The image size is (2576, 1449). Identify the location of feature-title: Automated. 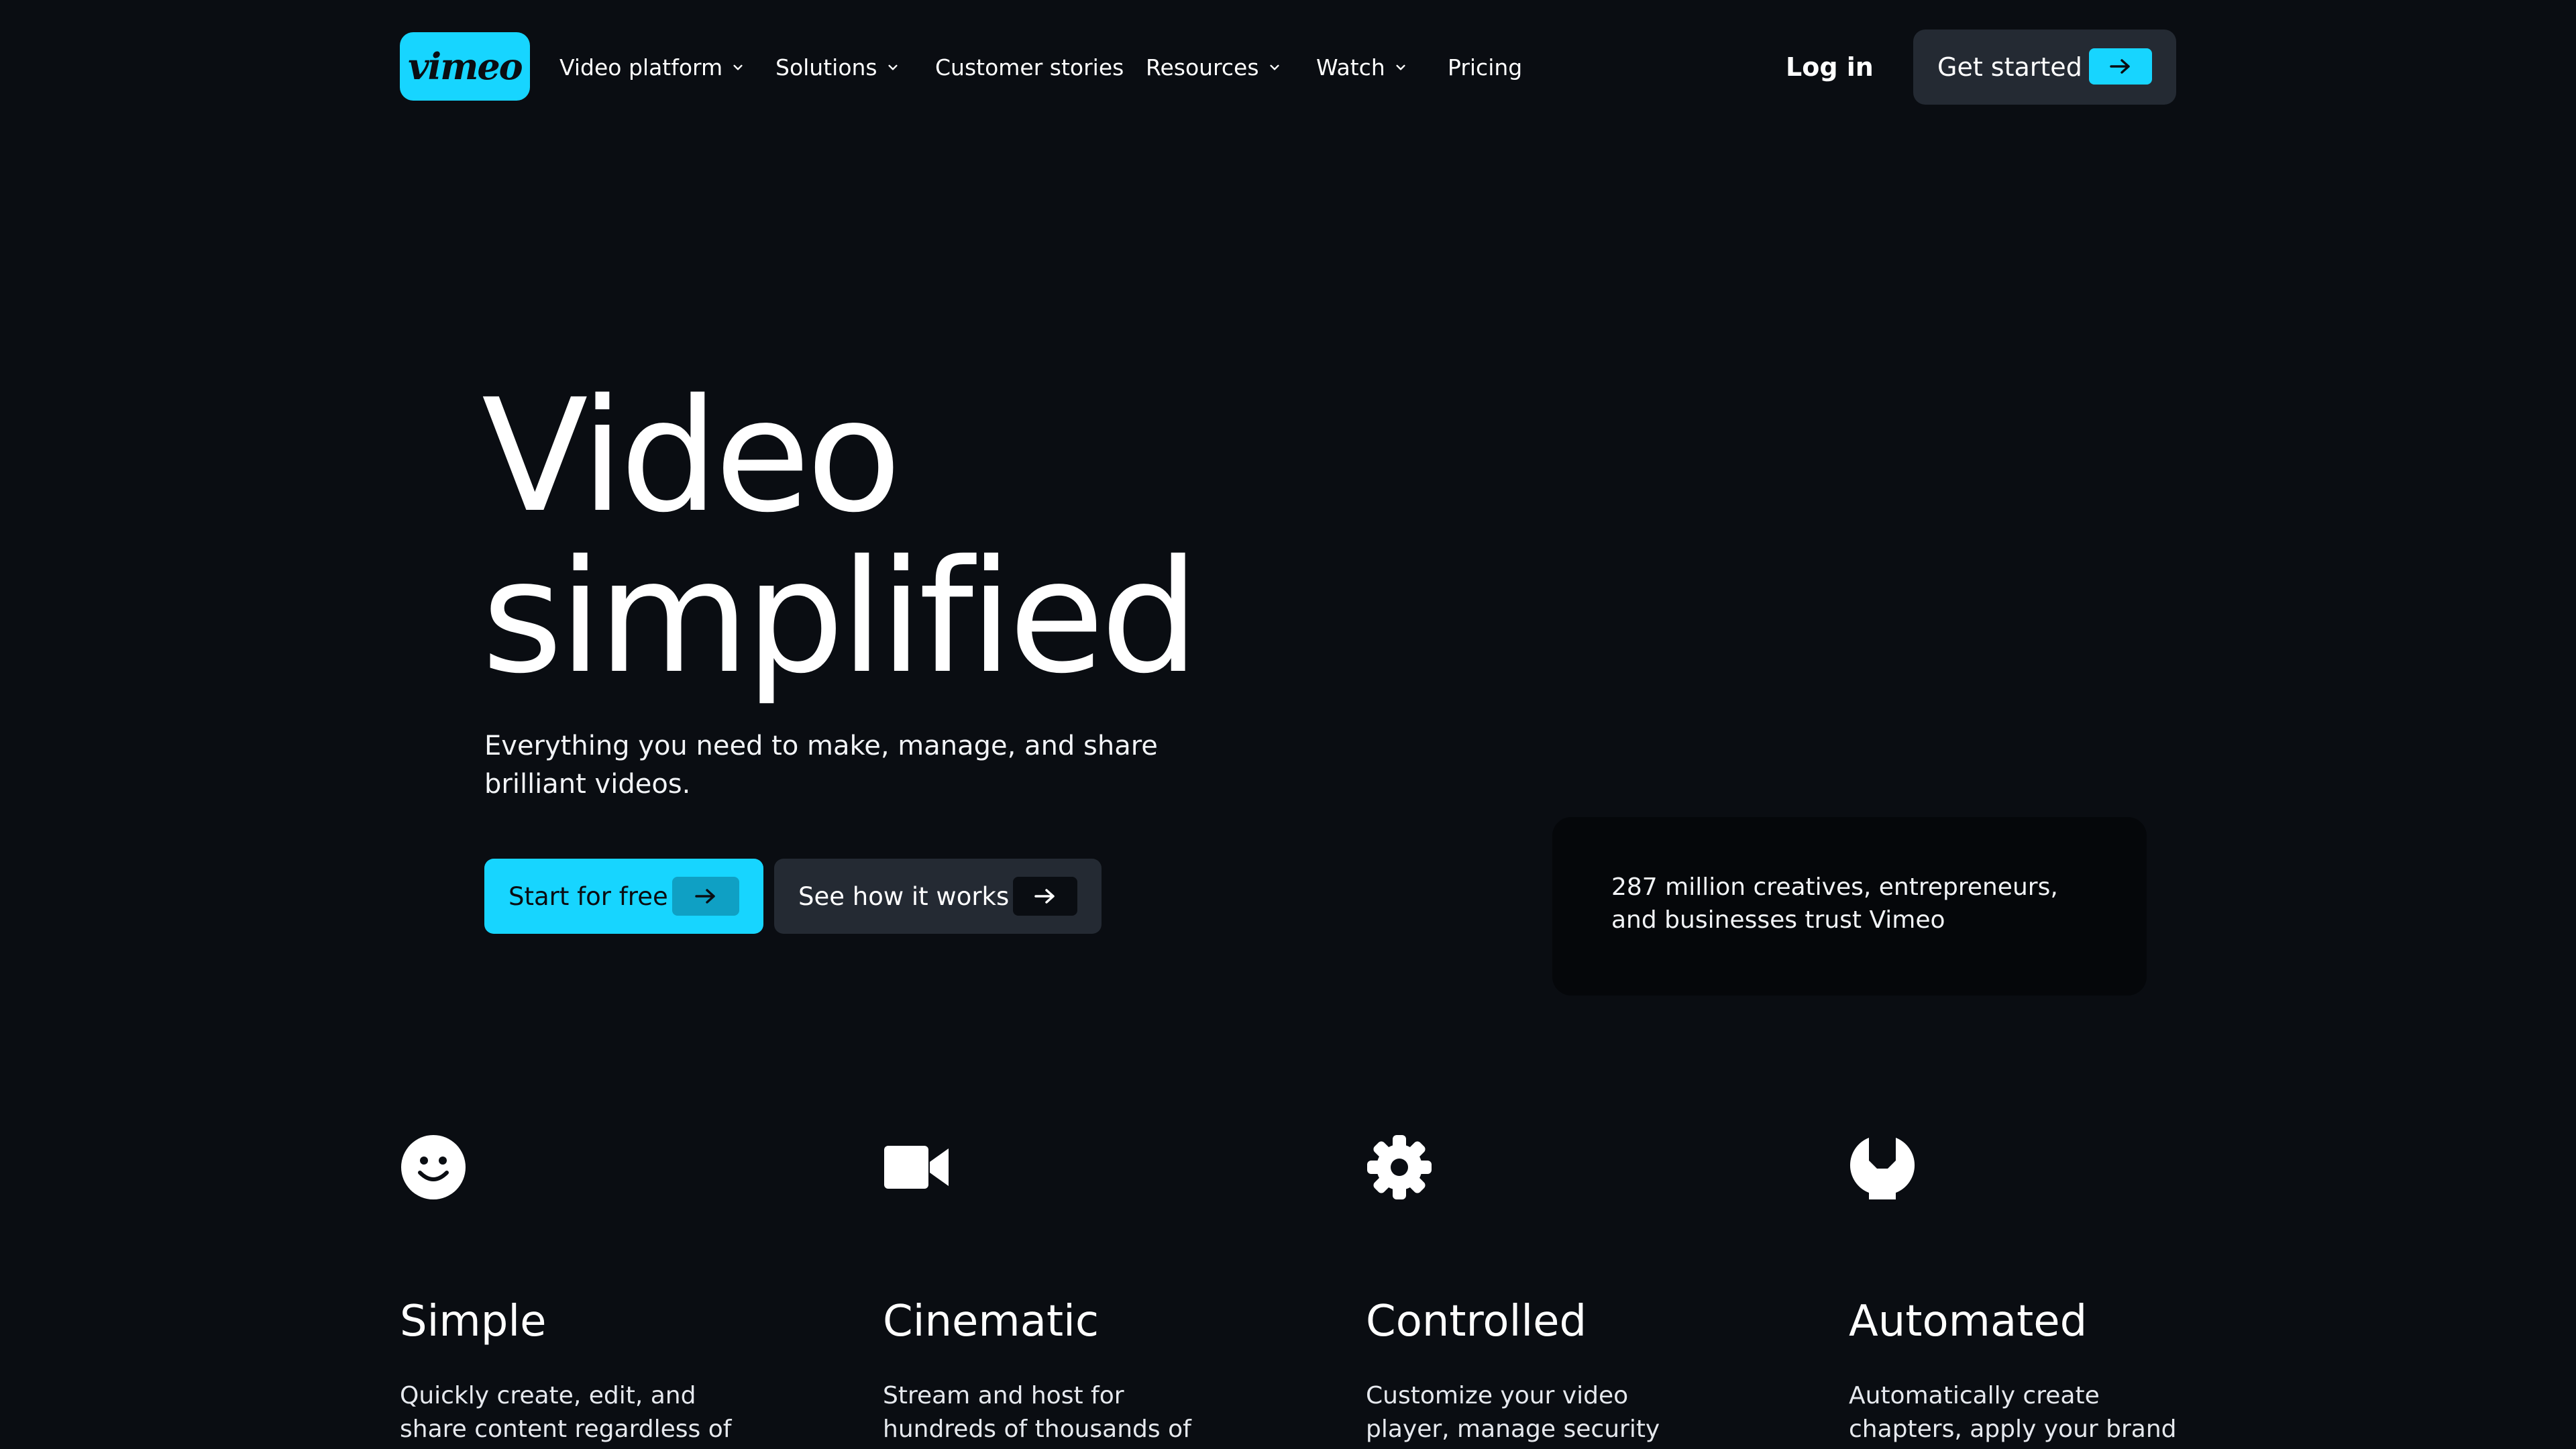
(1968, 1321).